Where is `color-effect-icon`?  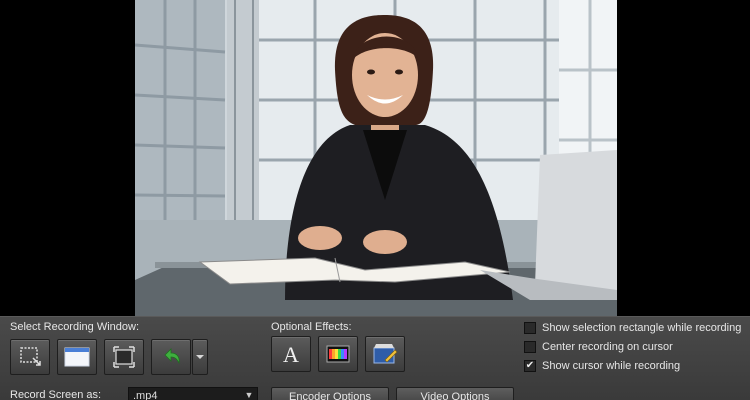 color-effect-icon is located at coordinates (338, 354).